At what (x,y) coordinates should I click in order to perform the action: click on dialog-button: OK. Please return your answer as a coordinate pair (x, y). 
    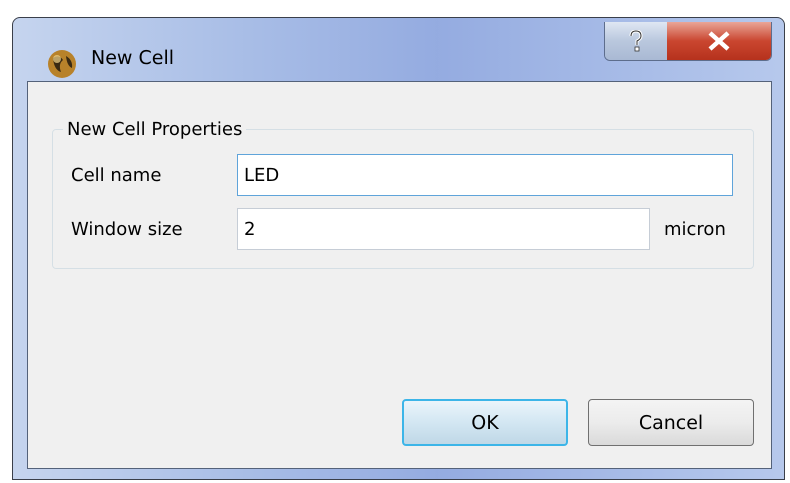
    Looking at the image, I should click on (485, 422).